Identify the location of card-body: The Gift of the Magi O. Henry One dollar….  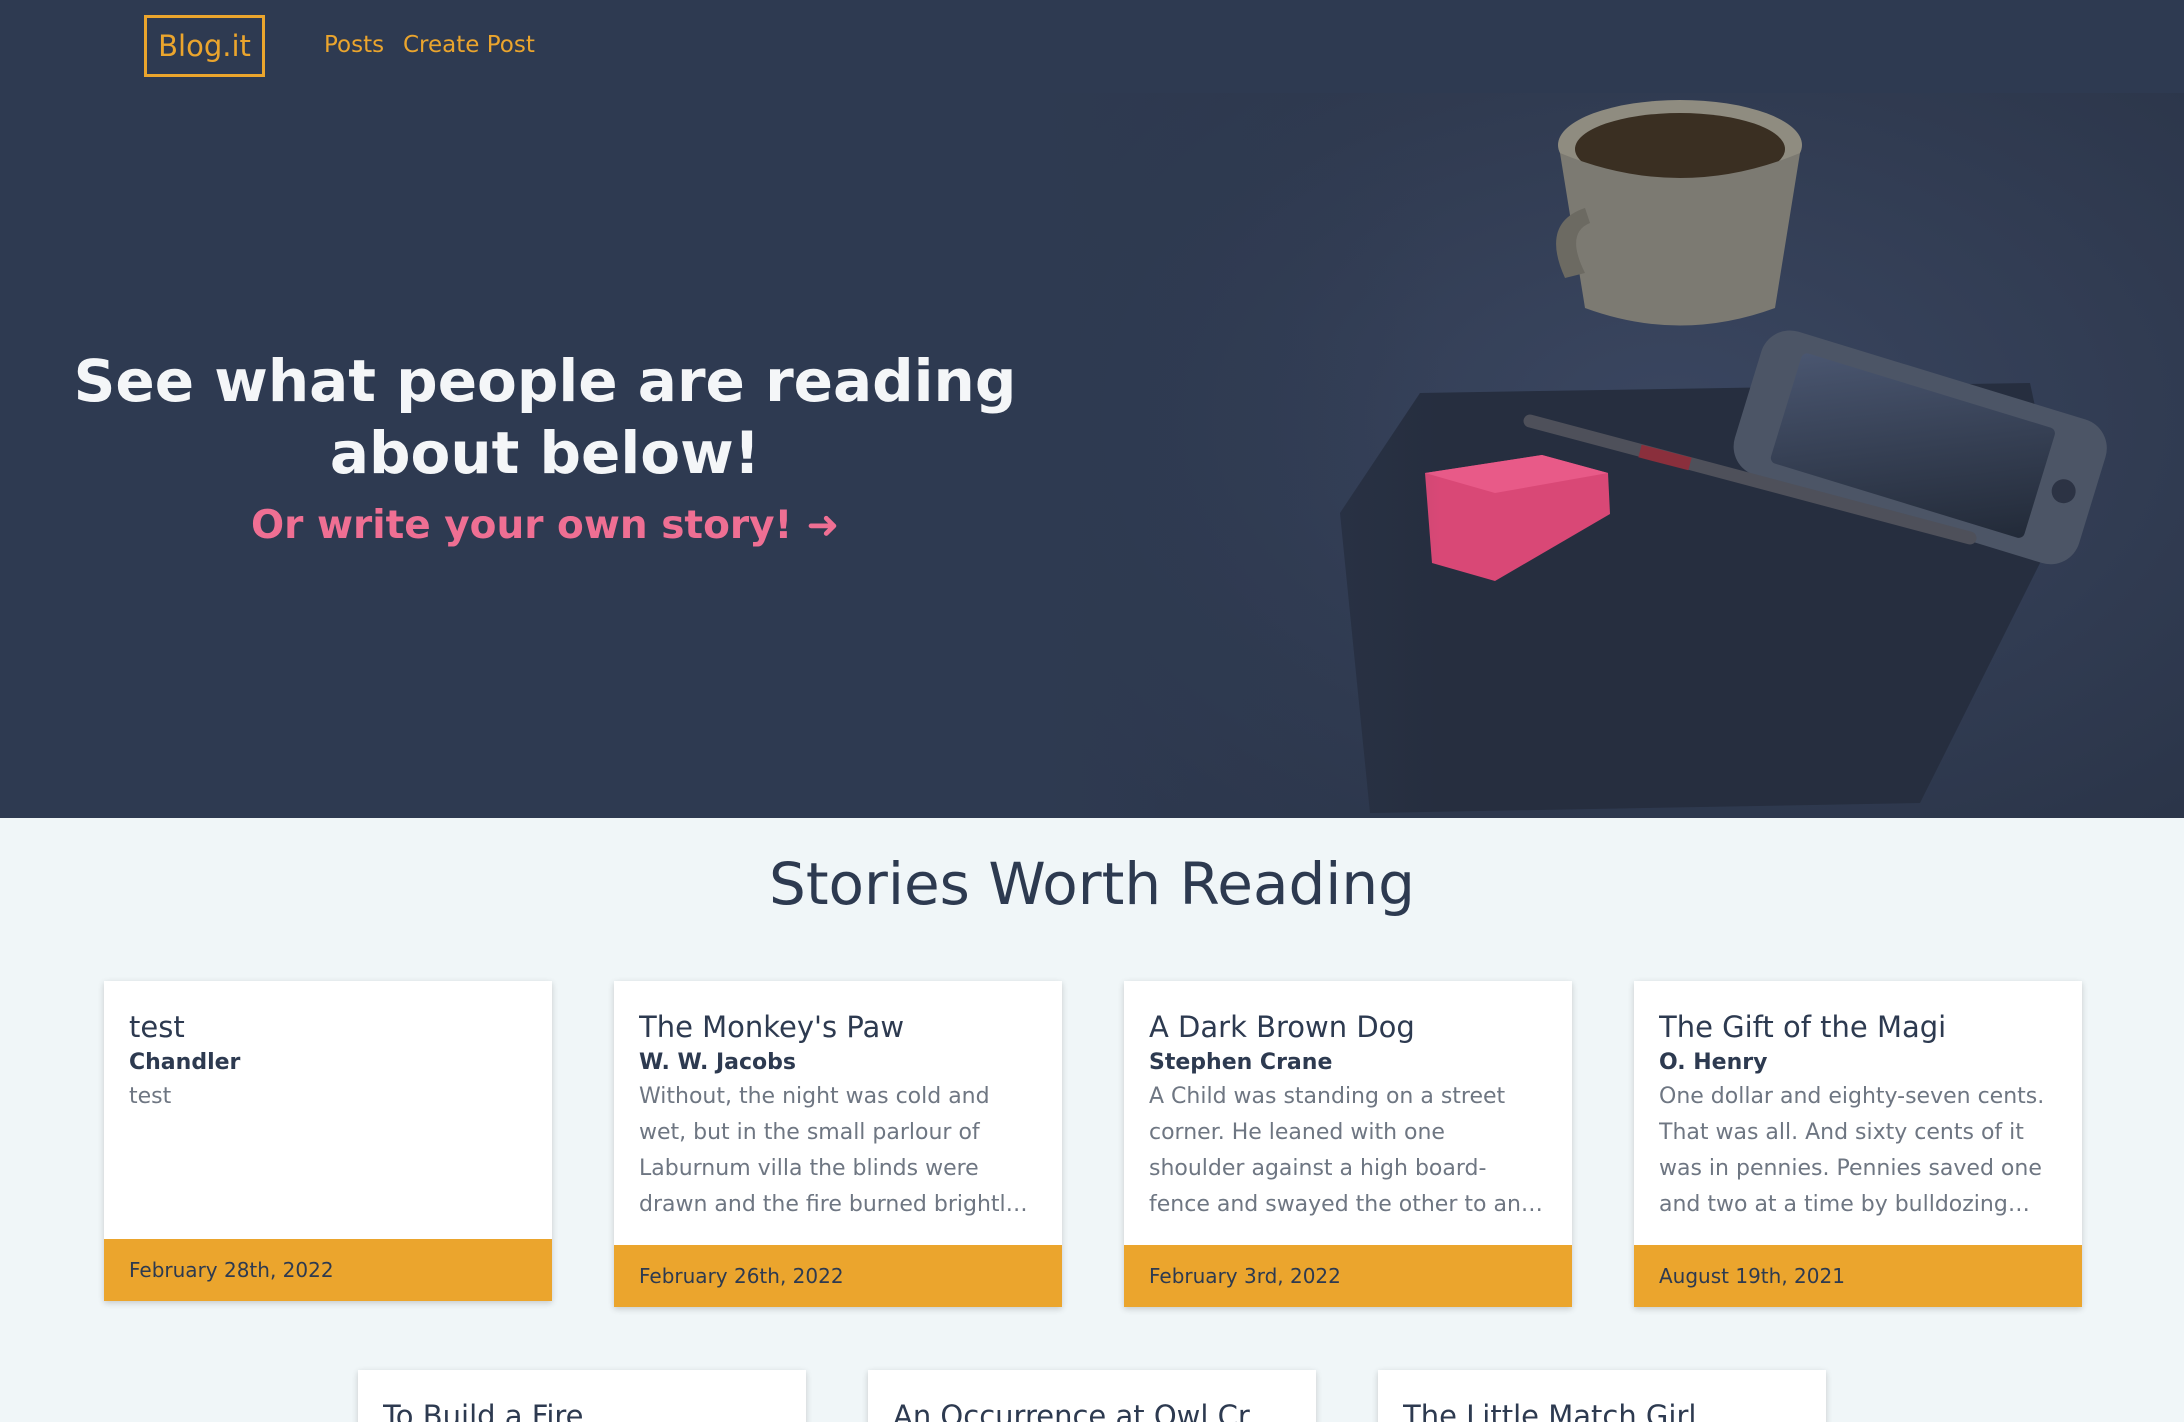
(1858, 1113).